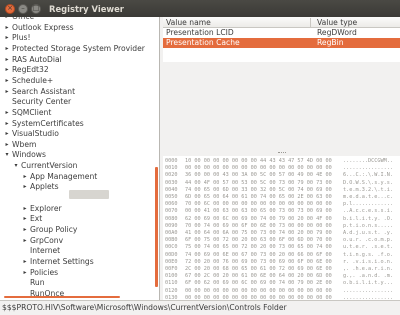 The height and width of the screenshot is (315, 400). What do you see at coordinates (39, 92) in the screenshot?
I see `tree-item: ▸ Search Assistant` at bounding box center [39, 92].